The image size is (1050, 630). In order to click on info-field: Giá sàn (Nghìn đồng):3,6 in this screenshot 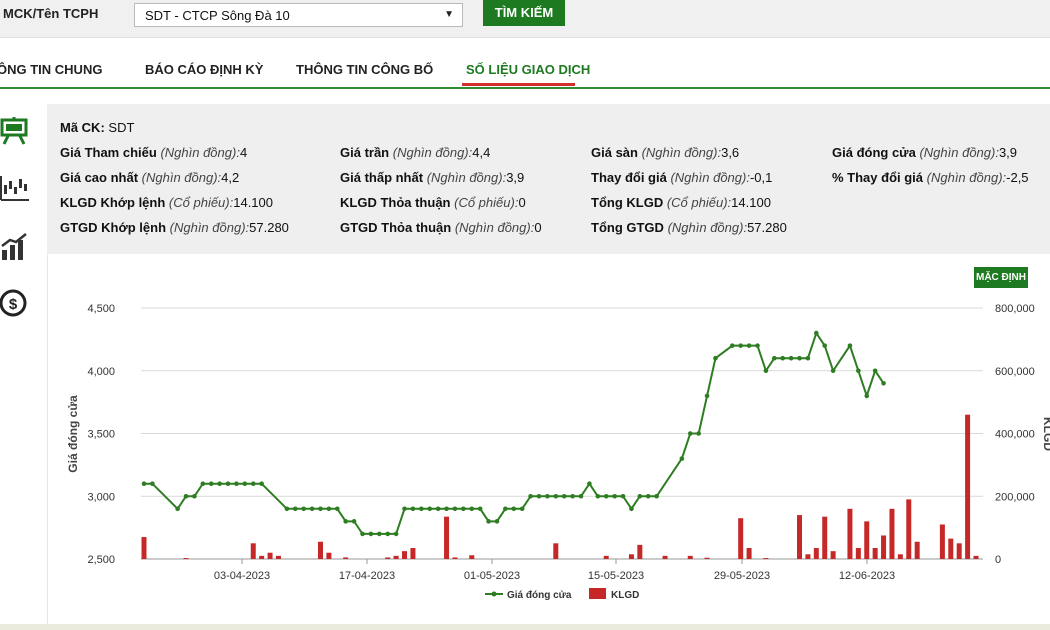, I will do `click(665, 152)`.